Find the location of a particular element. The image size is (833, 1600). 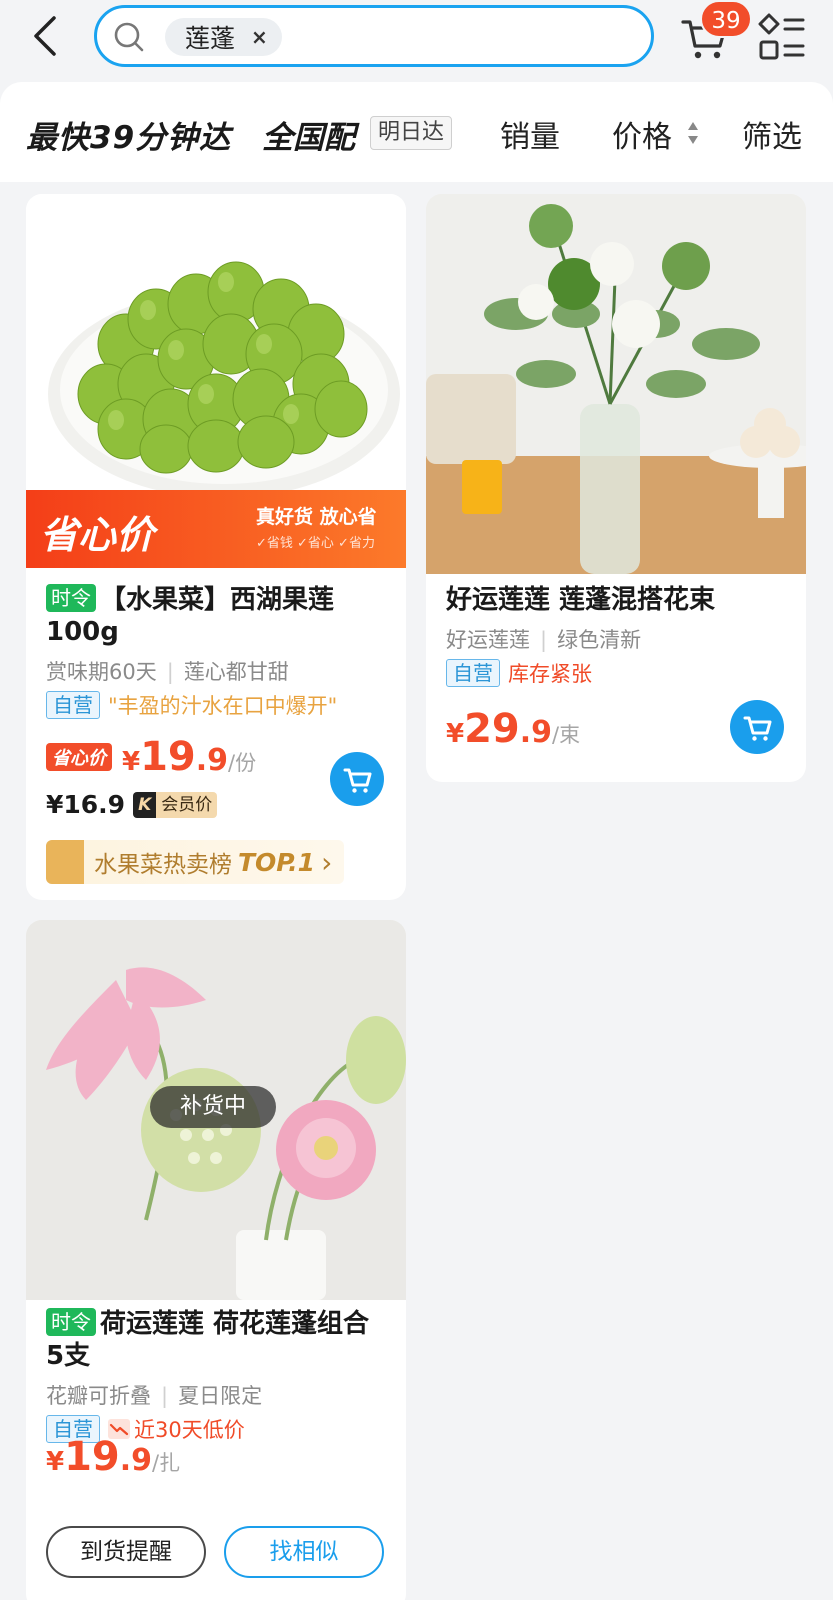

search-keyword: 莲蓬 is located at coordinates (210, 38).